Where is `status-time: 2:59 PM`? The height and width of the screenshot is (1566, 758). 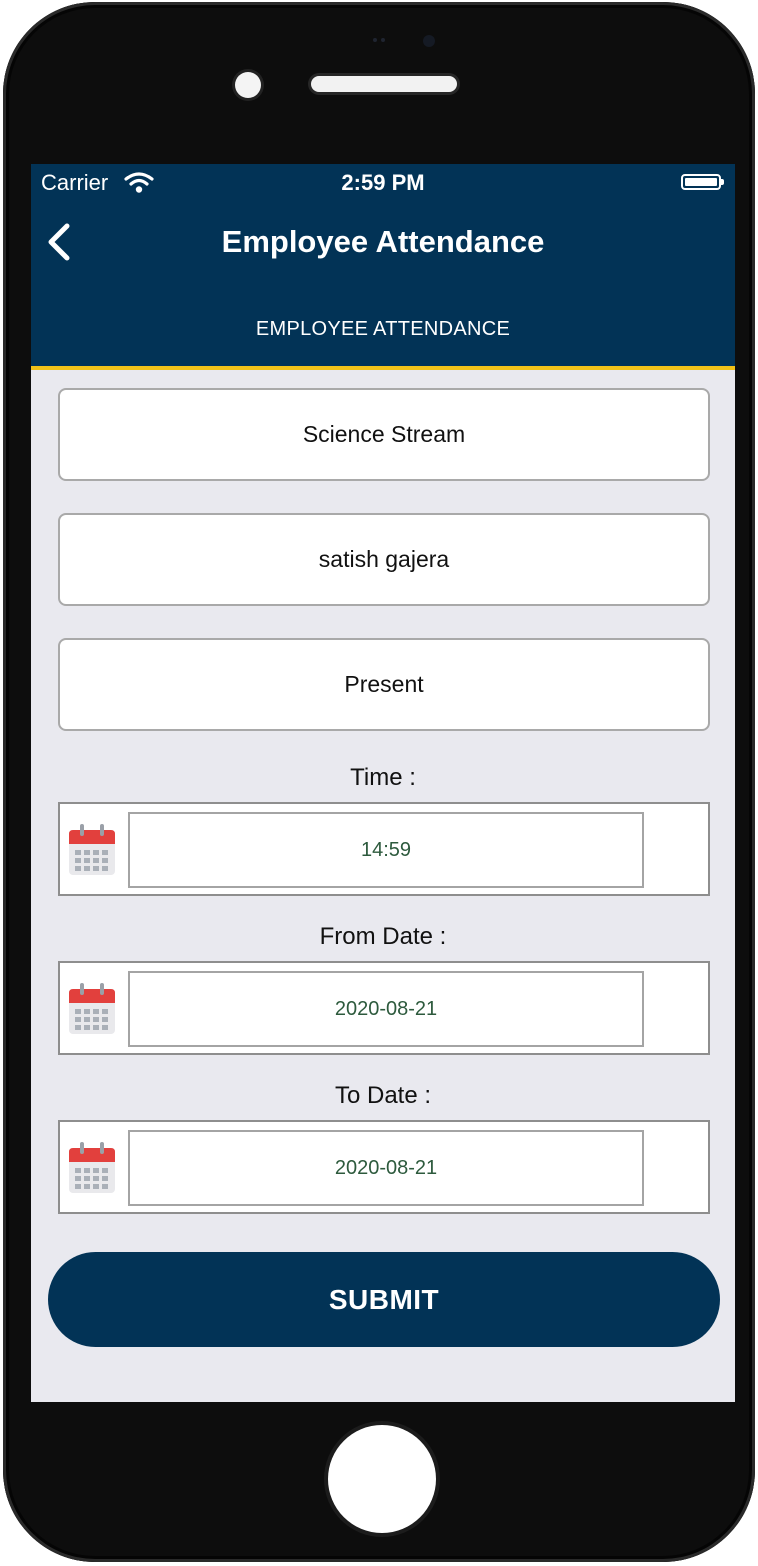
status-time: 2:59 PM is located at coordinates (383, 182).